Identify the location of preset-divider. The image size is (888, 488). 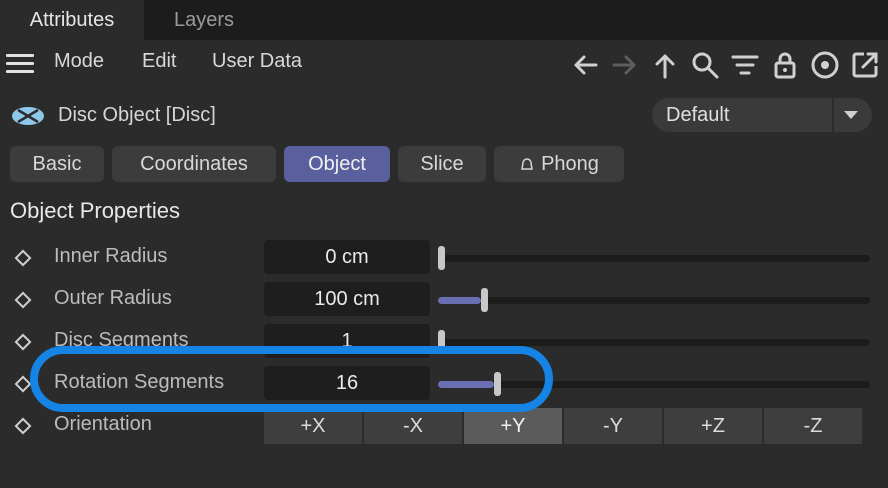
(833, 115).